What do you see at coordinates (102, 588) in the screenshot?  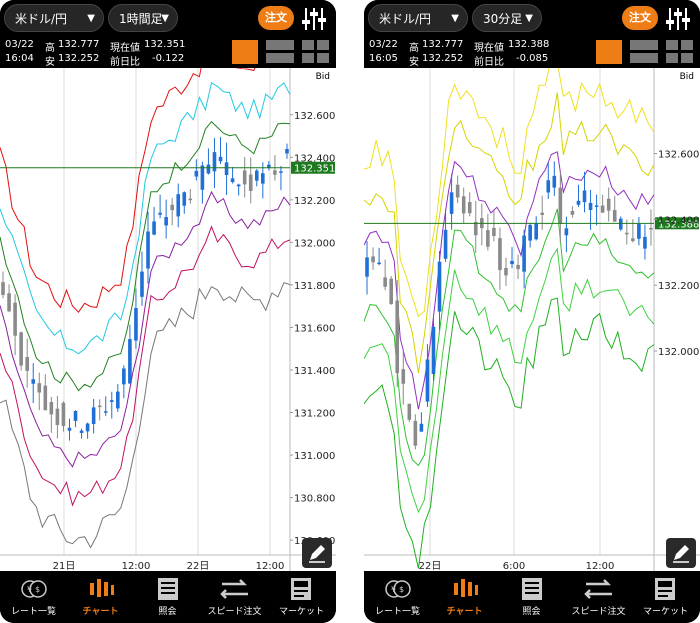 I see `candlestick-icon` at bounding box center [102, 588].